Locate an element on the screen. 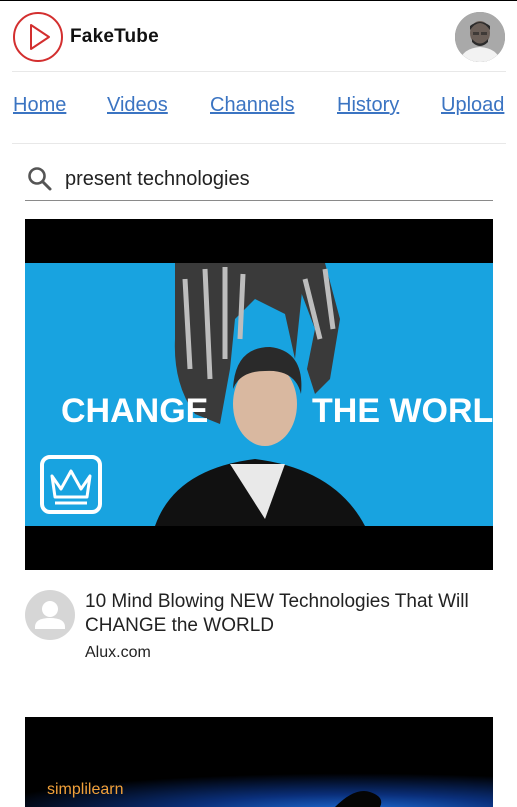 The height and width of the screenshot is (807, 517). nav-home-link: Home is located at coordinates (39, 105).